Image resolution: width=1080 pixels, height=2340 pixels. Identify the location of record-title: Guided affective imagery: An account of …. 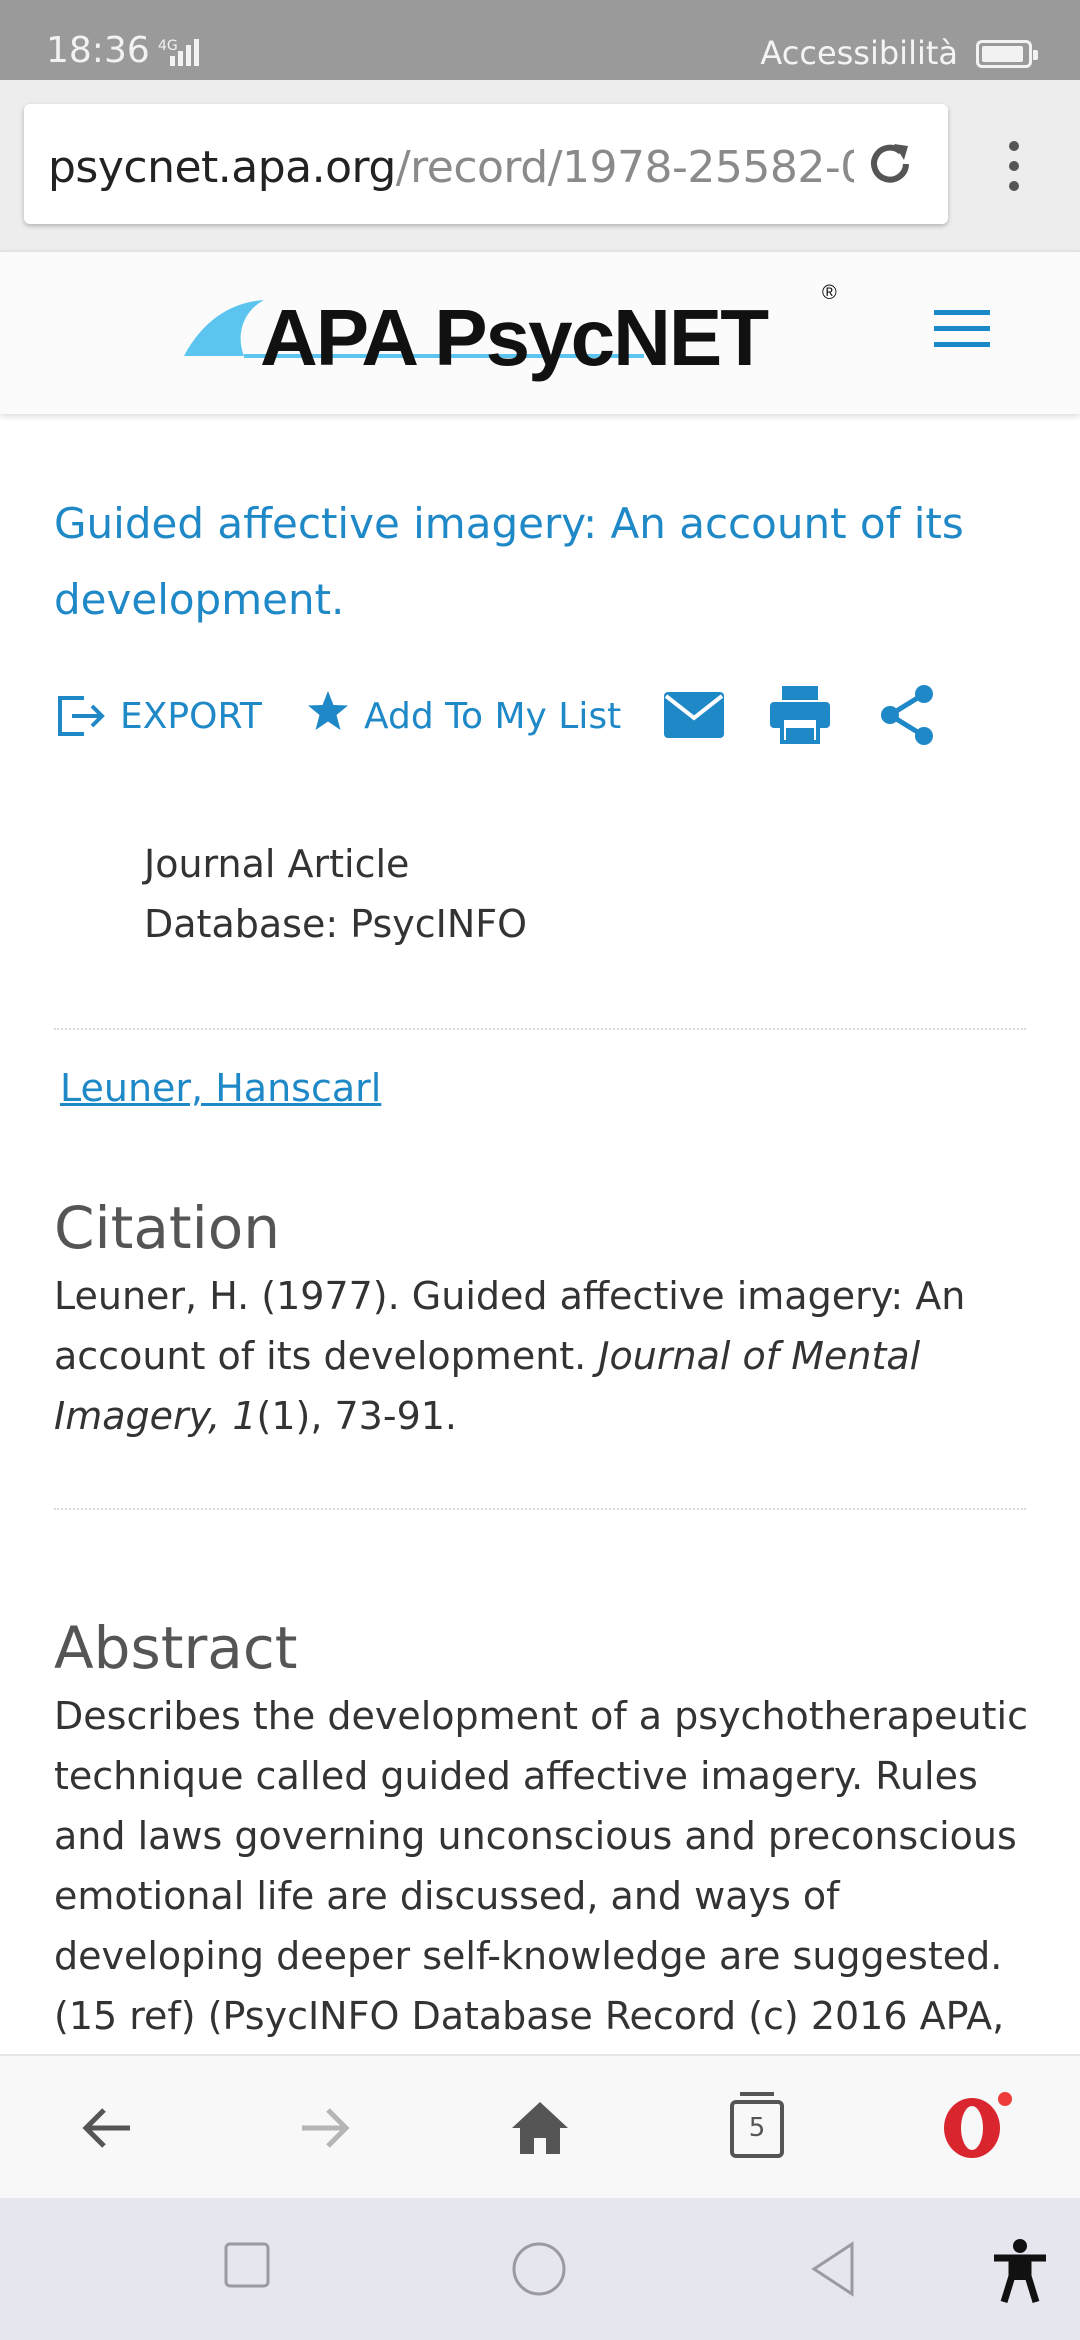
(524, 562).